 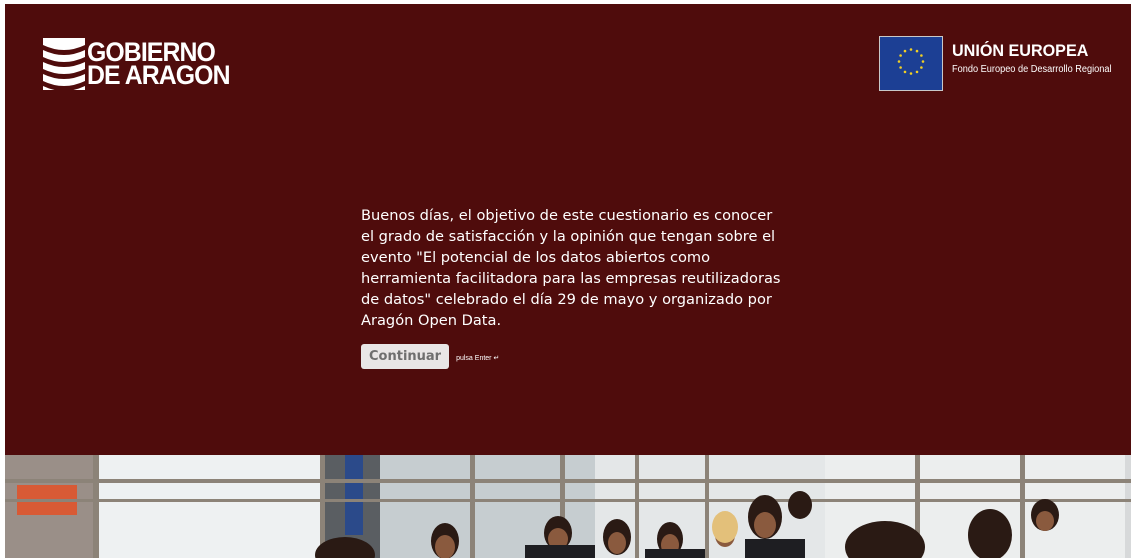 I want to click on press-enter-hint: pulsa Enter ↵, so click(x=478, y=358).